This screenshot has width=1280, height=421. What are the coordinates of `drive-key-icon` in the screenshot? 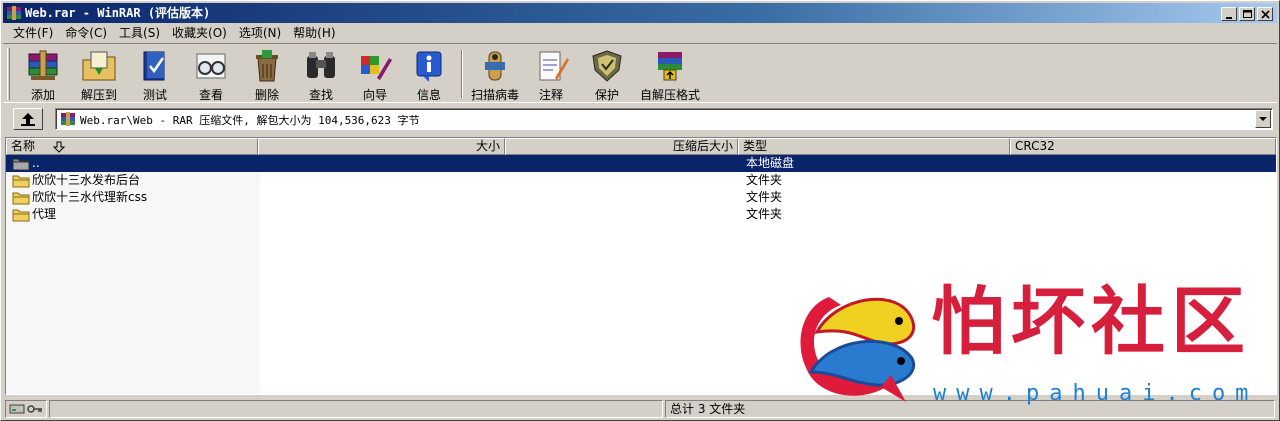 It's located at (25, 409).